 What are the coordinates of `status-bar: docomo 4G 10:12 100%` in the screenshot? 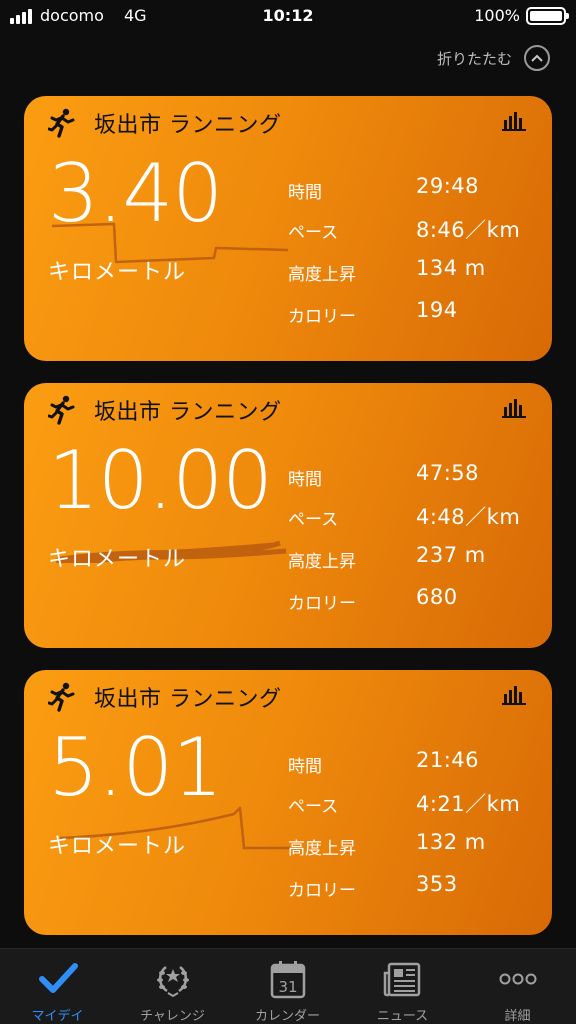 It's located at (288, 17).